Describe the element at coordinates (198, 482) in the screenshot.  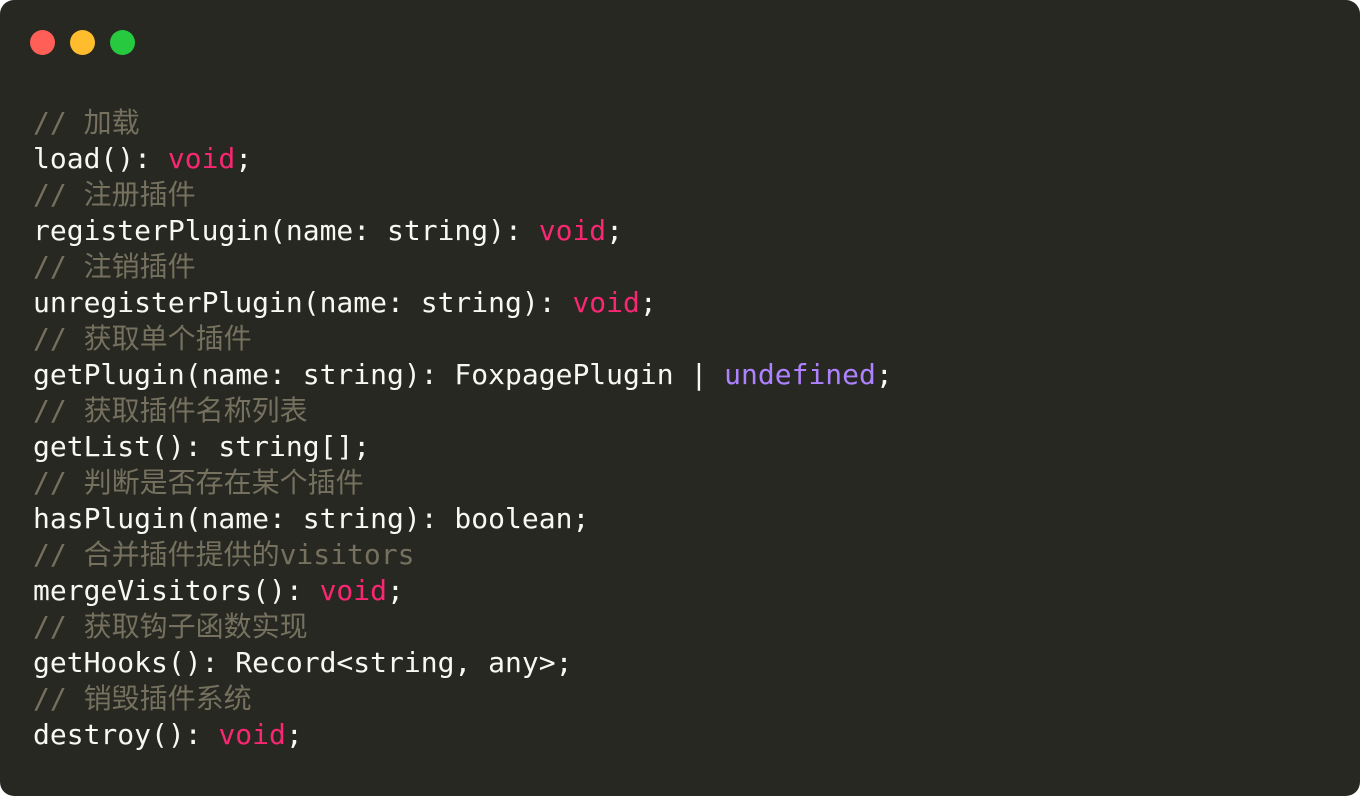
I see `code-token-comment: // 判断是否存在某个插件` at that location.